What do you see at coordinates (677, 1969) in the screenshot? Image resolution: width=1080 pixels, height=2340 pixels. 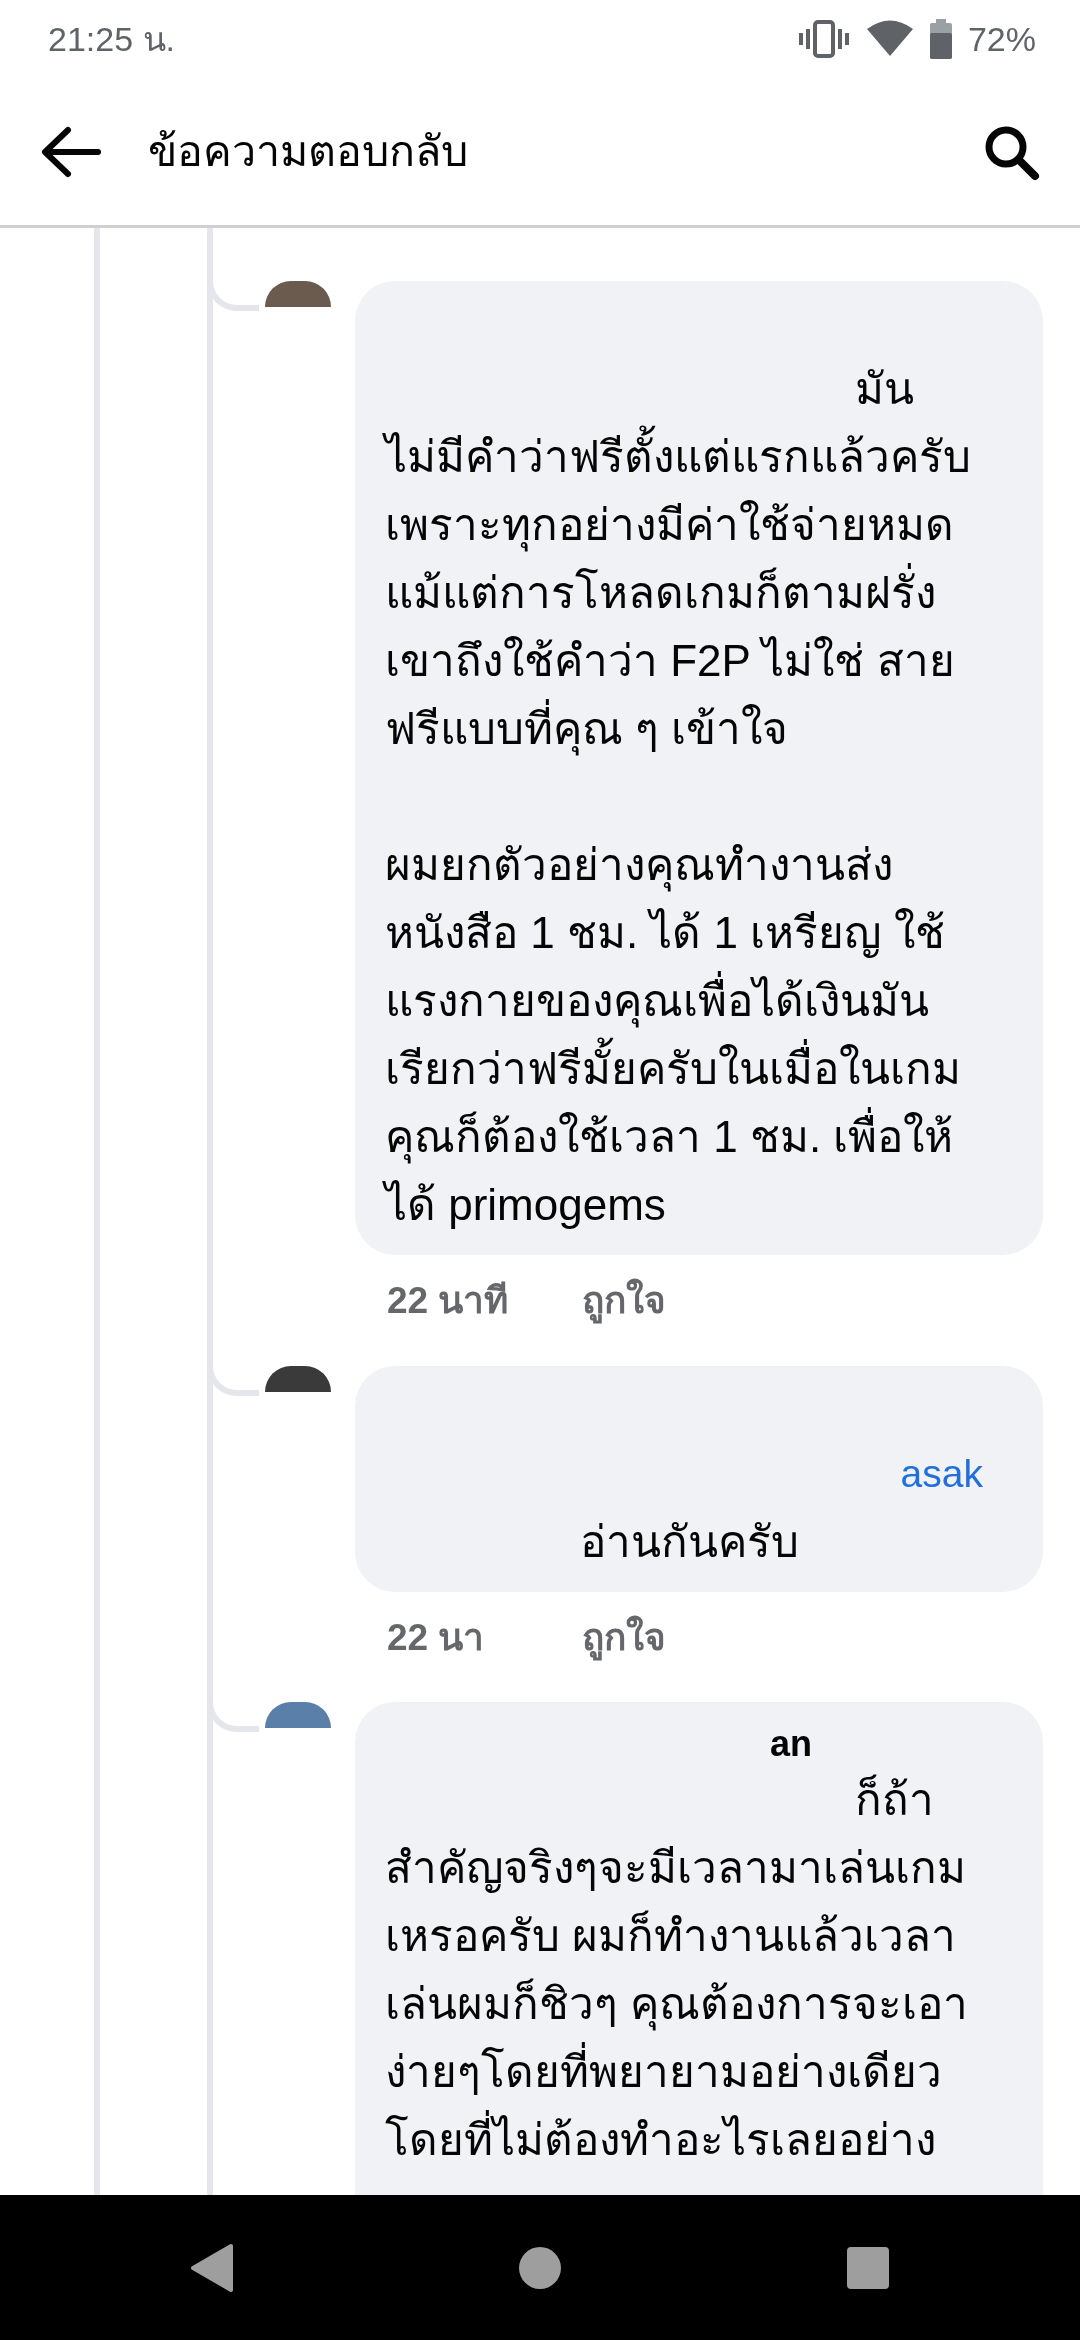 I see `comment-text: ก็ถ้า สำคัญจริงๆจะมีเวลามาเล่นเกม เหรอครับ ผมก็ทำงานแล้วเวลา เล่นผมก็ชิวๆ คุณต้องการจะเอา ง่ายๆโดยที่พยายามอย่างเดียว โดยที่ไม่ต้องทำอะไรเลยอย่าง` at bounding box center [677, 1969].